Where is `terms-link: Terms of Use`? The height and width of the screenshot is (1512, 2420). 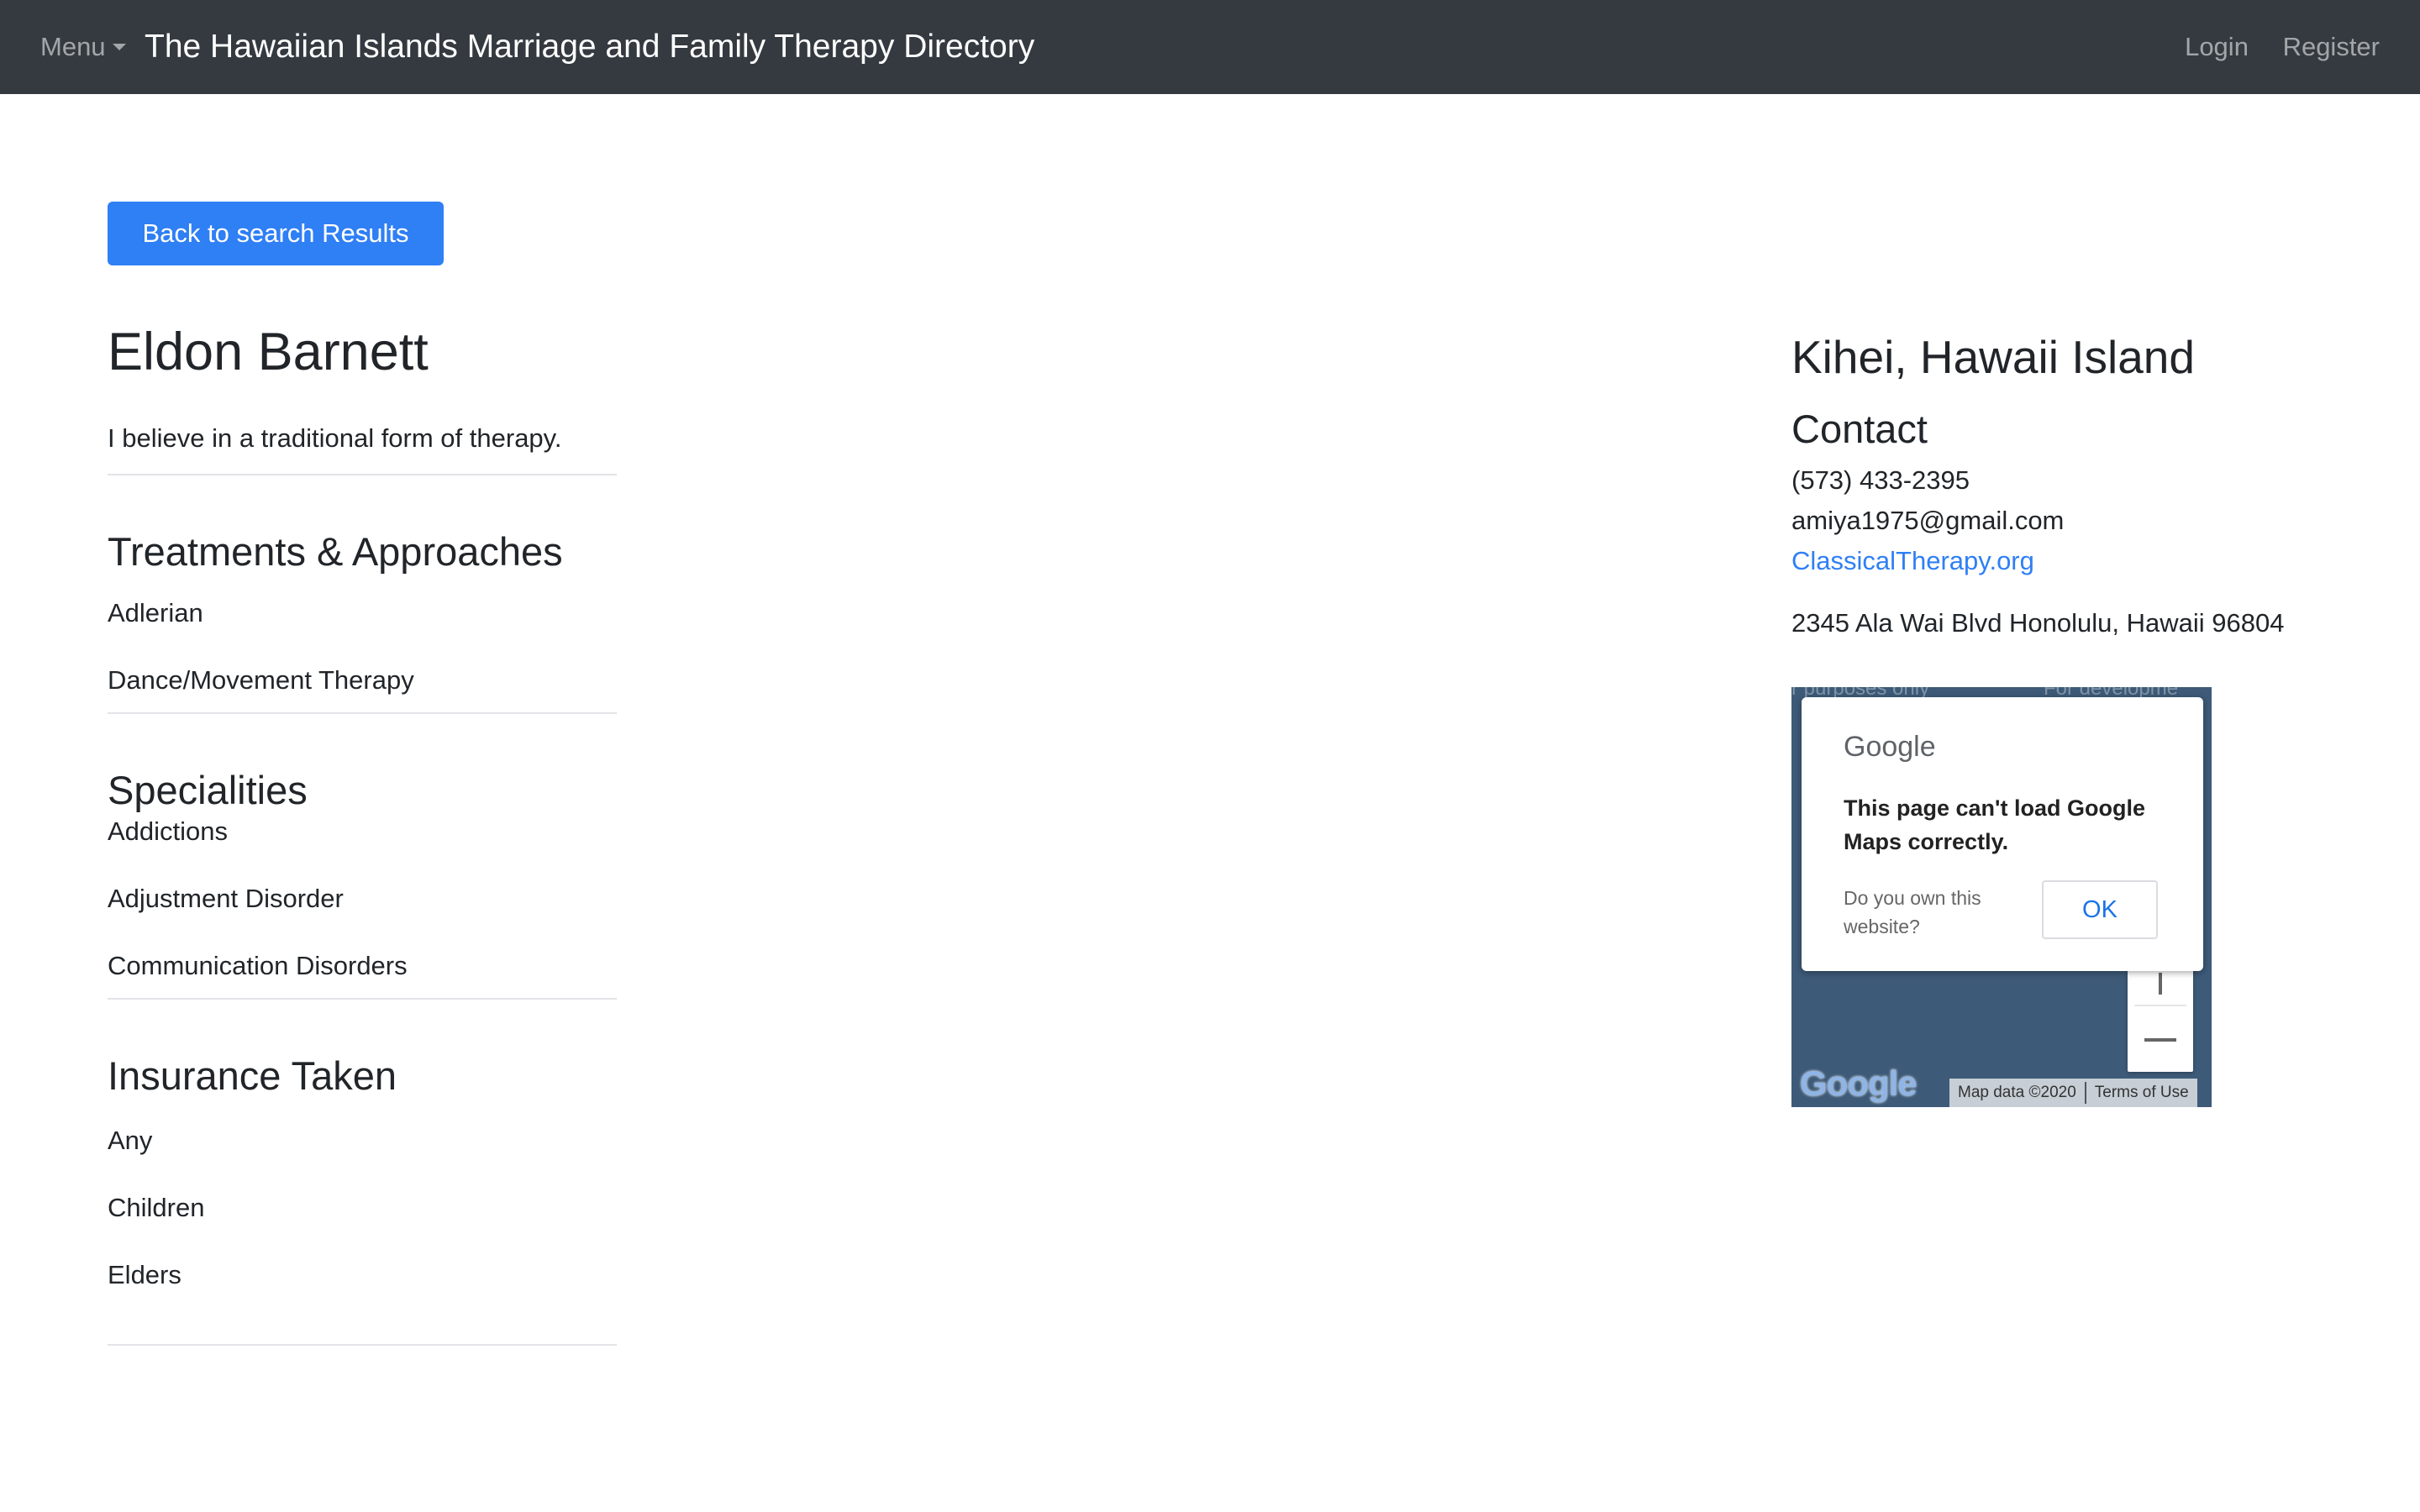 terms-link: Terms of Use is located at coordinates (2142, 1092).